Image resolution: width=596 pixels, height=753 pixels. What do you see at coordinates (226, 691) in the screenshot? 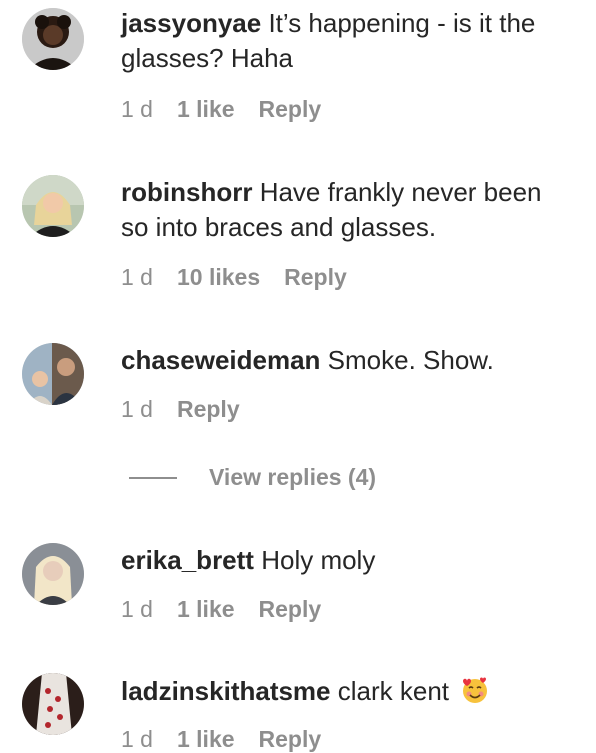
I see `comment-username: ladzinskithatsme` at bounding box center [226, 691].